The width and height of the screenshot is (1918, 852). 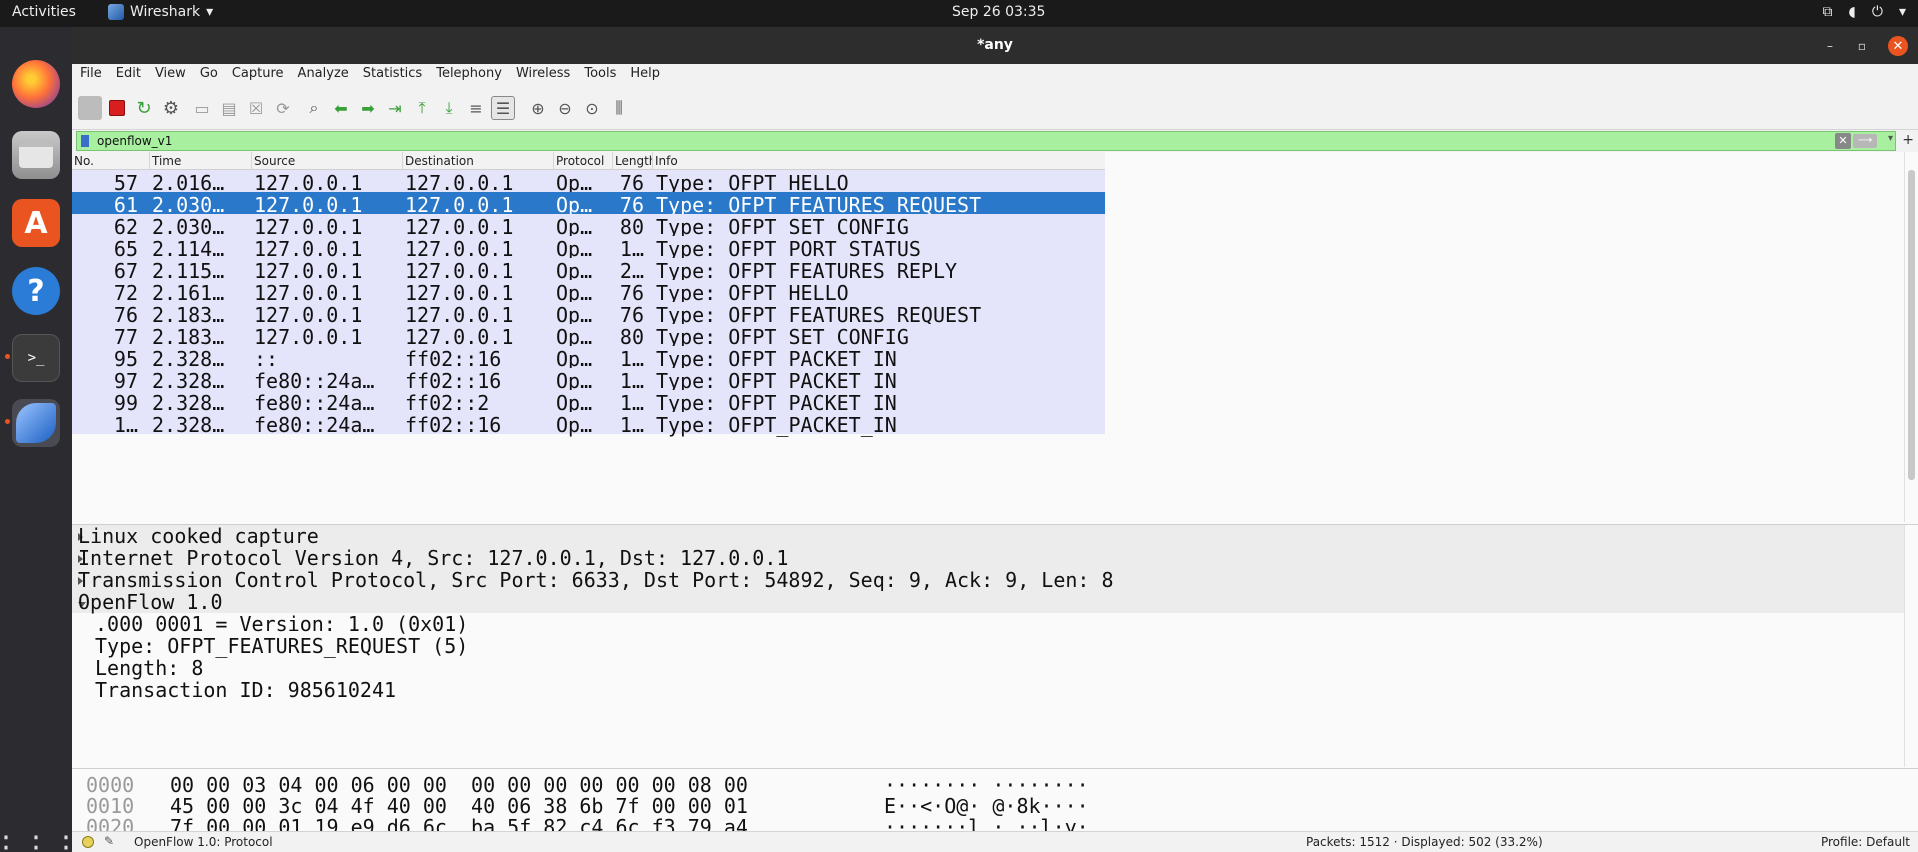 What do you see at coordinates (988, 536) in the screenshot?
I see `detail-tree-item: Linux cooked capture` at bounding box center [988, 536].